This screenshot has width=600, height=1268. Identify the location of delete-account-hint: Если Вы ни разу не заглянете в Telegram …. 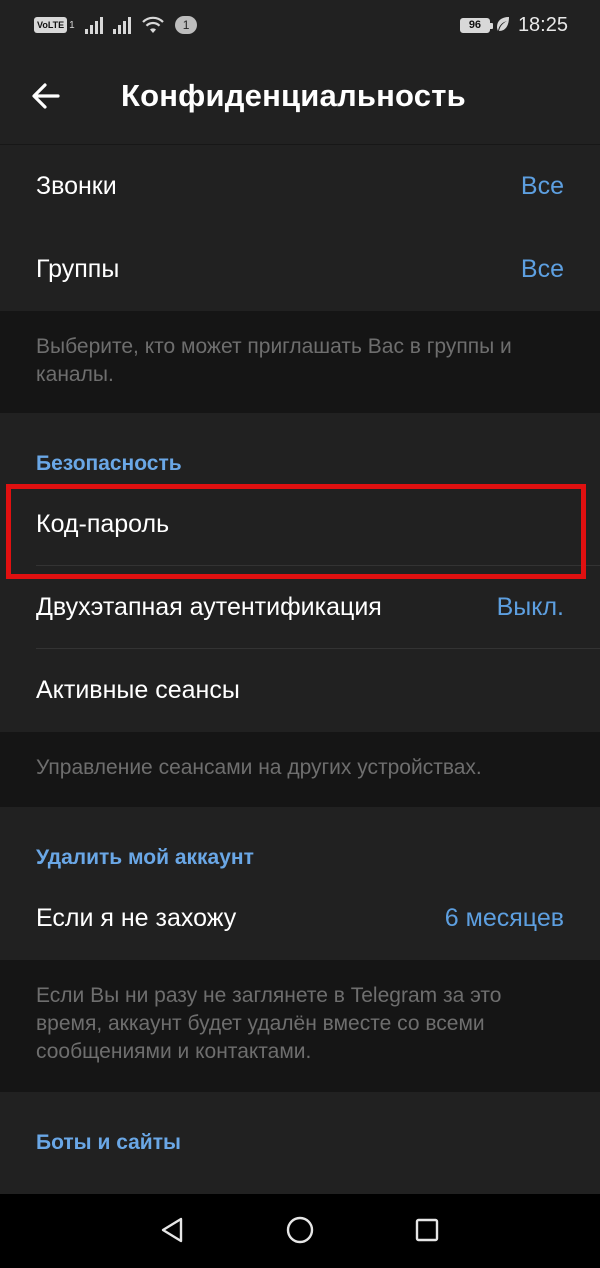
(300, 1026).